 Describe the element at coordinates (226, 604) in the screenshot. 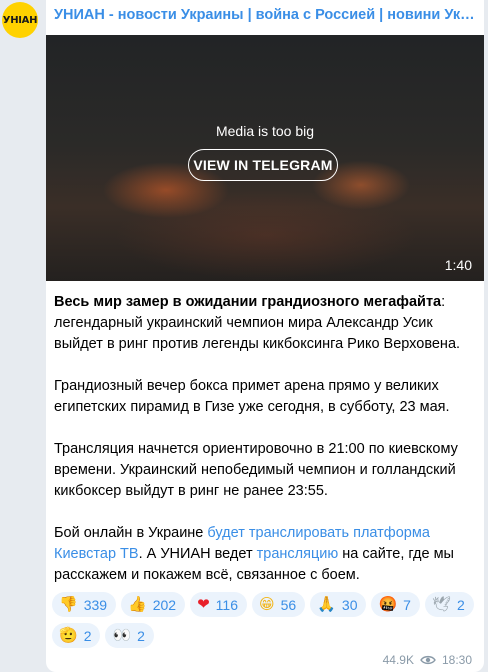

I see `reaction-count: 116` at that location.